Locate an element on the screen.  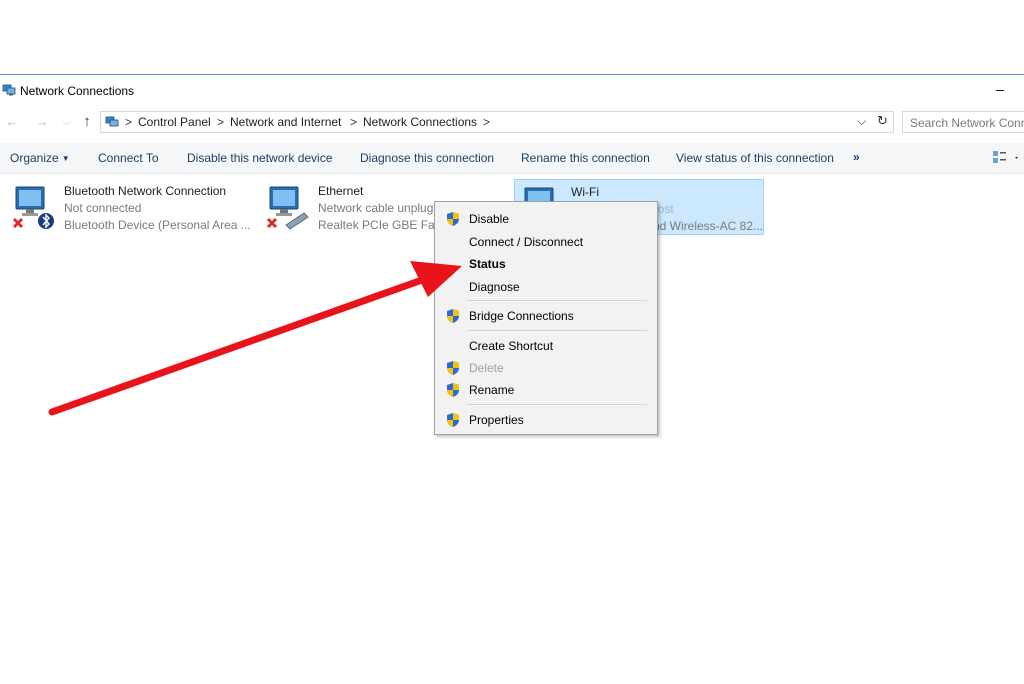
recent-locations-chevron-down-icon: ⌵ is located at coordinates (66, 122).